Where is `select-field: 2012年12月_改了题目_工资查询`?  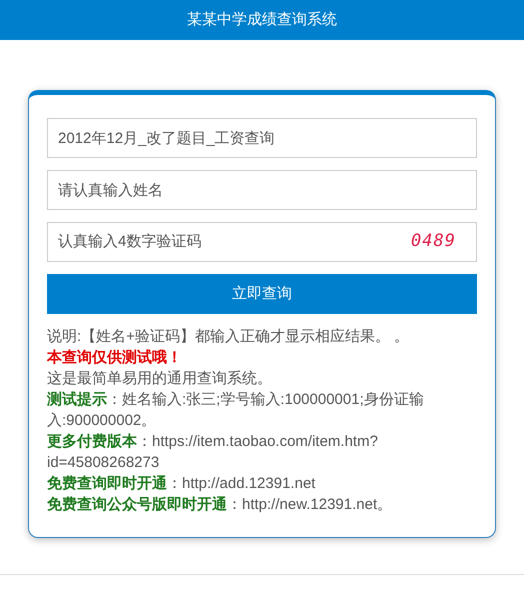 select-field: 2012年12月_改了题目_工资查询 is located at coordinates (262, 138).